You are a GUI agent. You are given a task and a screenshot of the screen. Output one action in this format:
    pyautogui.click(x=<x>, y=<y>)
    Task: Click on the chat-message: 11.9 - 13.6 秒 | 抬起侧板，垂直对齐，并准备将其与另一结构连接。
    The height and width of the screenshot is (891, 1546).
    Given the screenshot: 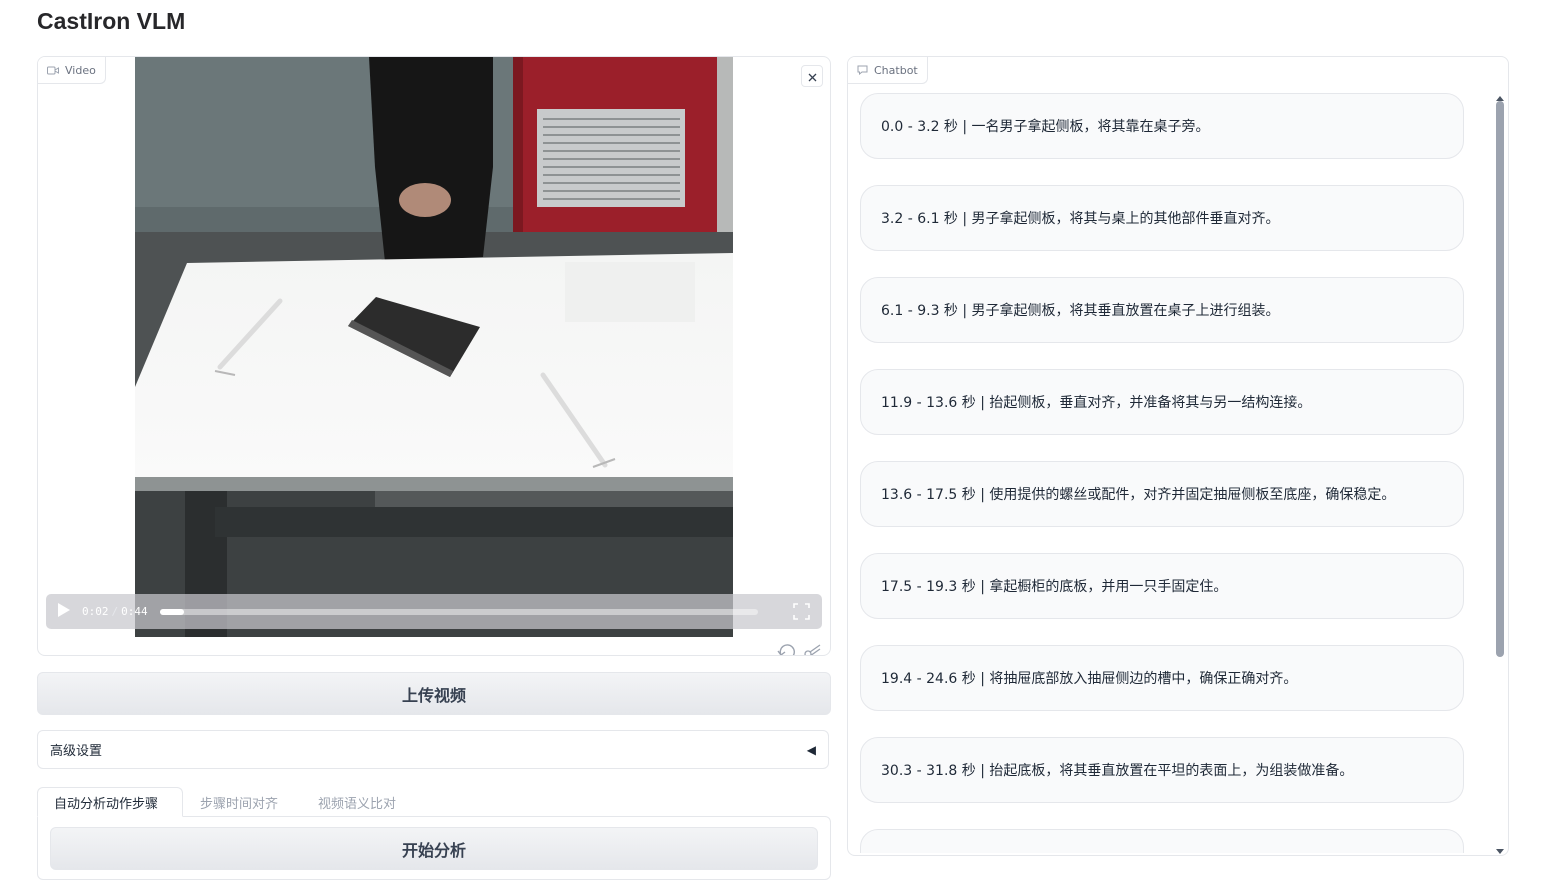 What is the action you would take?
    pyautogui.click(x=1162, y=402)
    